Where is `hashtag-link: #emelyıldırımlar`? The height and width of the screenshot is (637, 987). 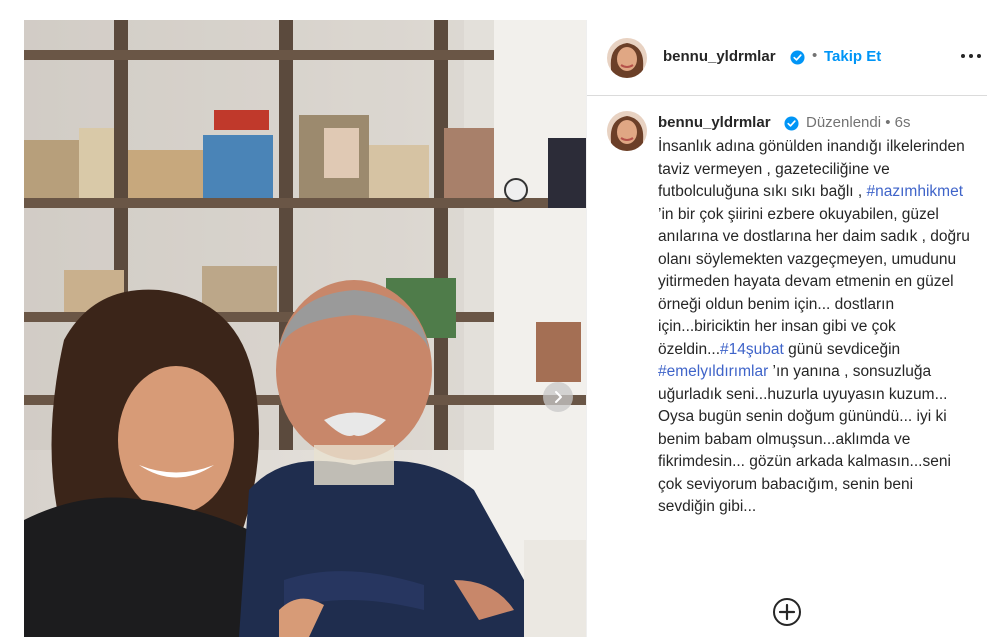
hashtag-link: #emelyıldırımlar is located at coordinates (713, 371).